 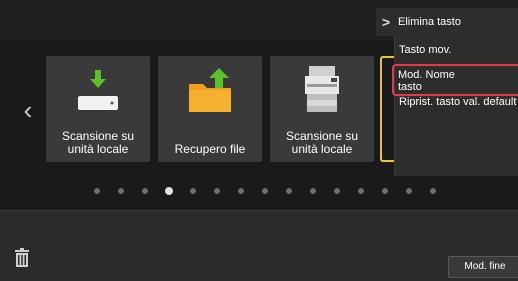 What do you see at coordinates (210, 149) in the screenshot?
I see `tile-label: Recupero file` at bounding box center [210, 149].